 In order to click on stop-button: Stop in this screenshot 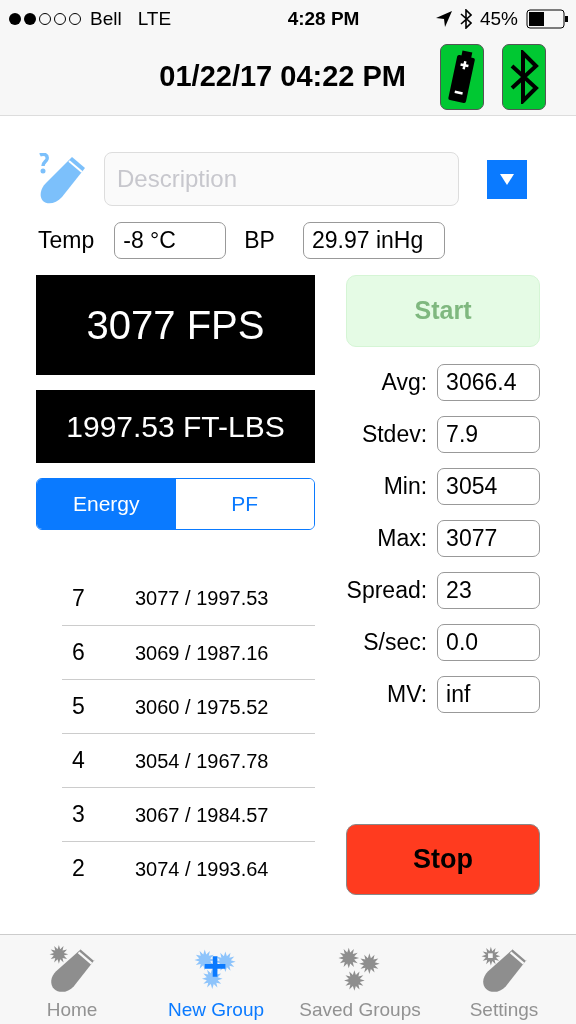, I will do `click(443, 859)`.